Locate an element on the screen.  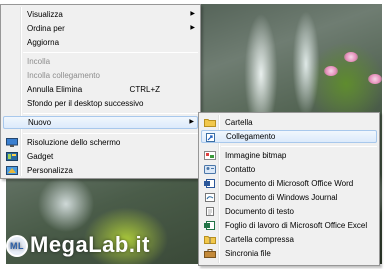
menu-item-label: Sincronia file is located at coordinates (248, 253).